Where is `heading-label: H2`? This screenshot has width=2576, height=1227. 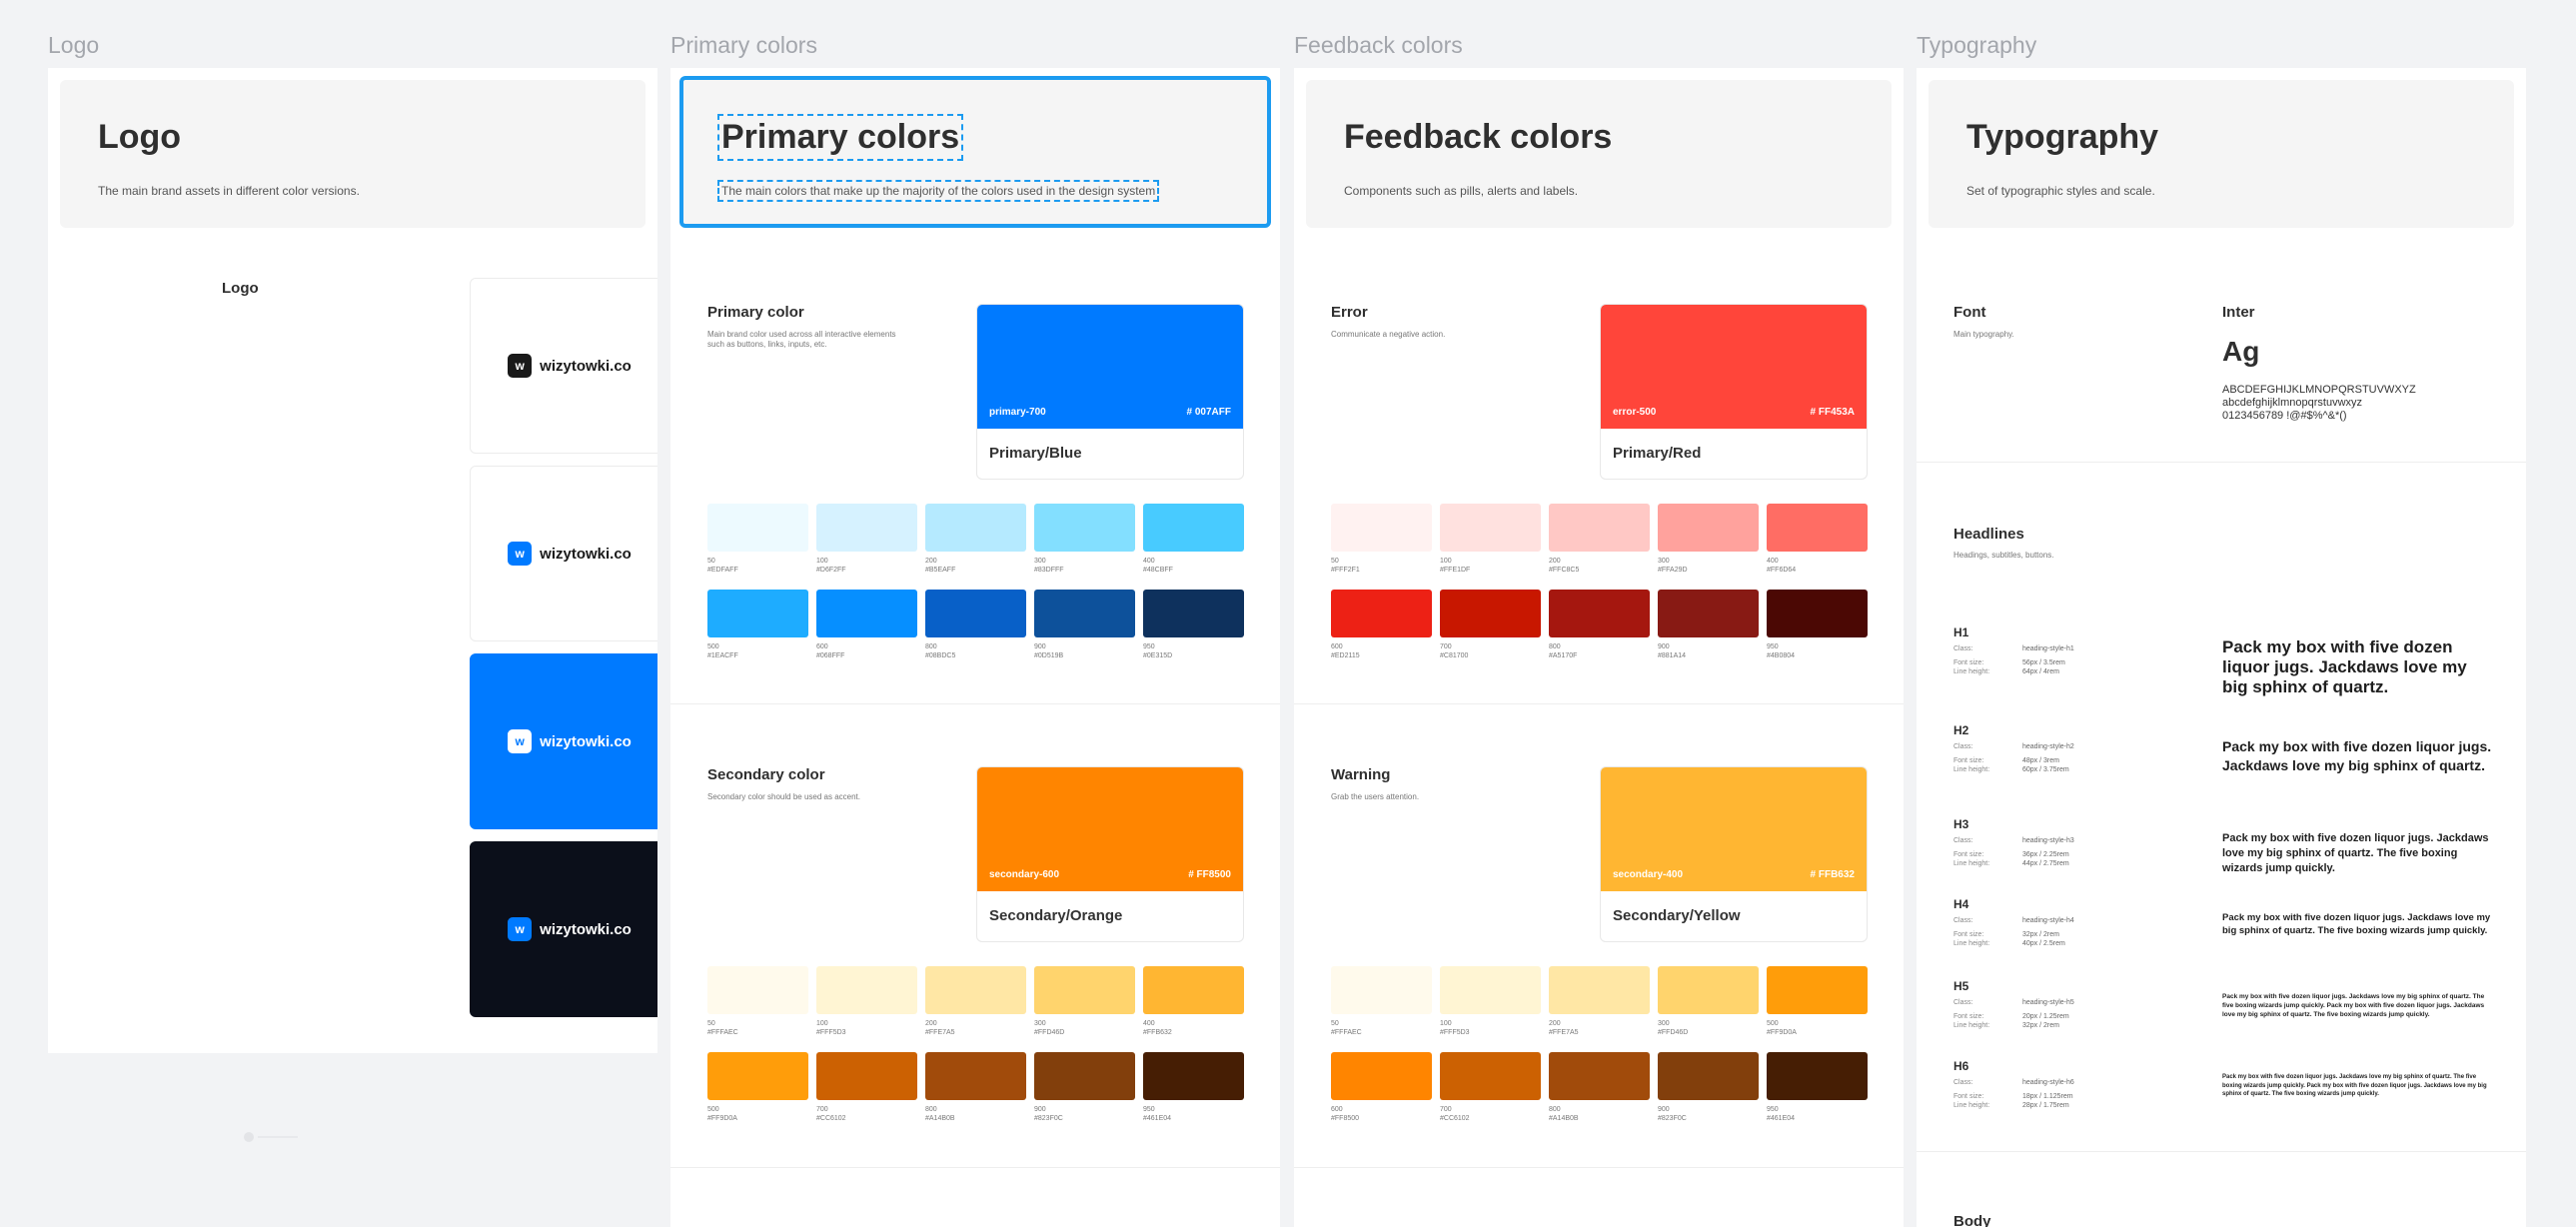 heading-label: H2 is located at coordinates (1961, 730).